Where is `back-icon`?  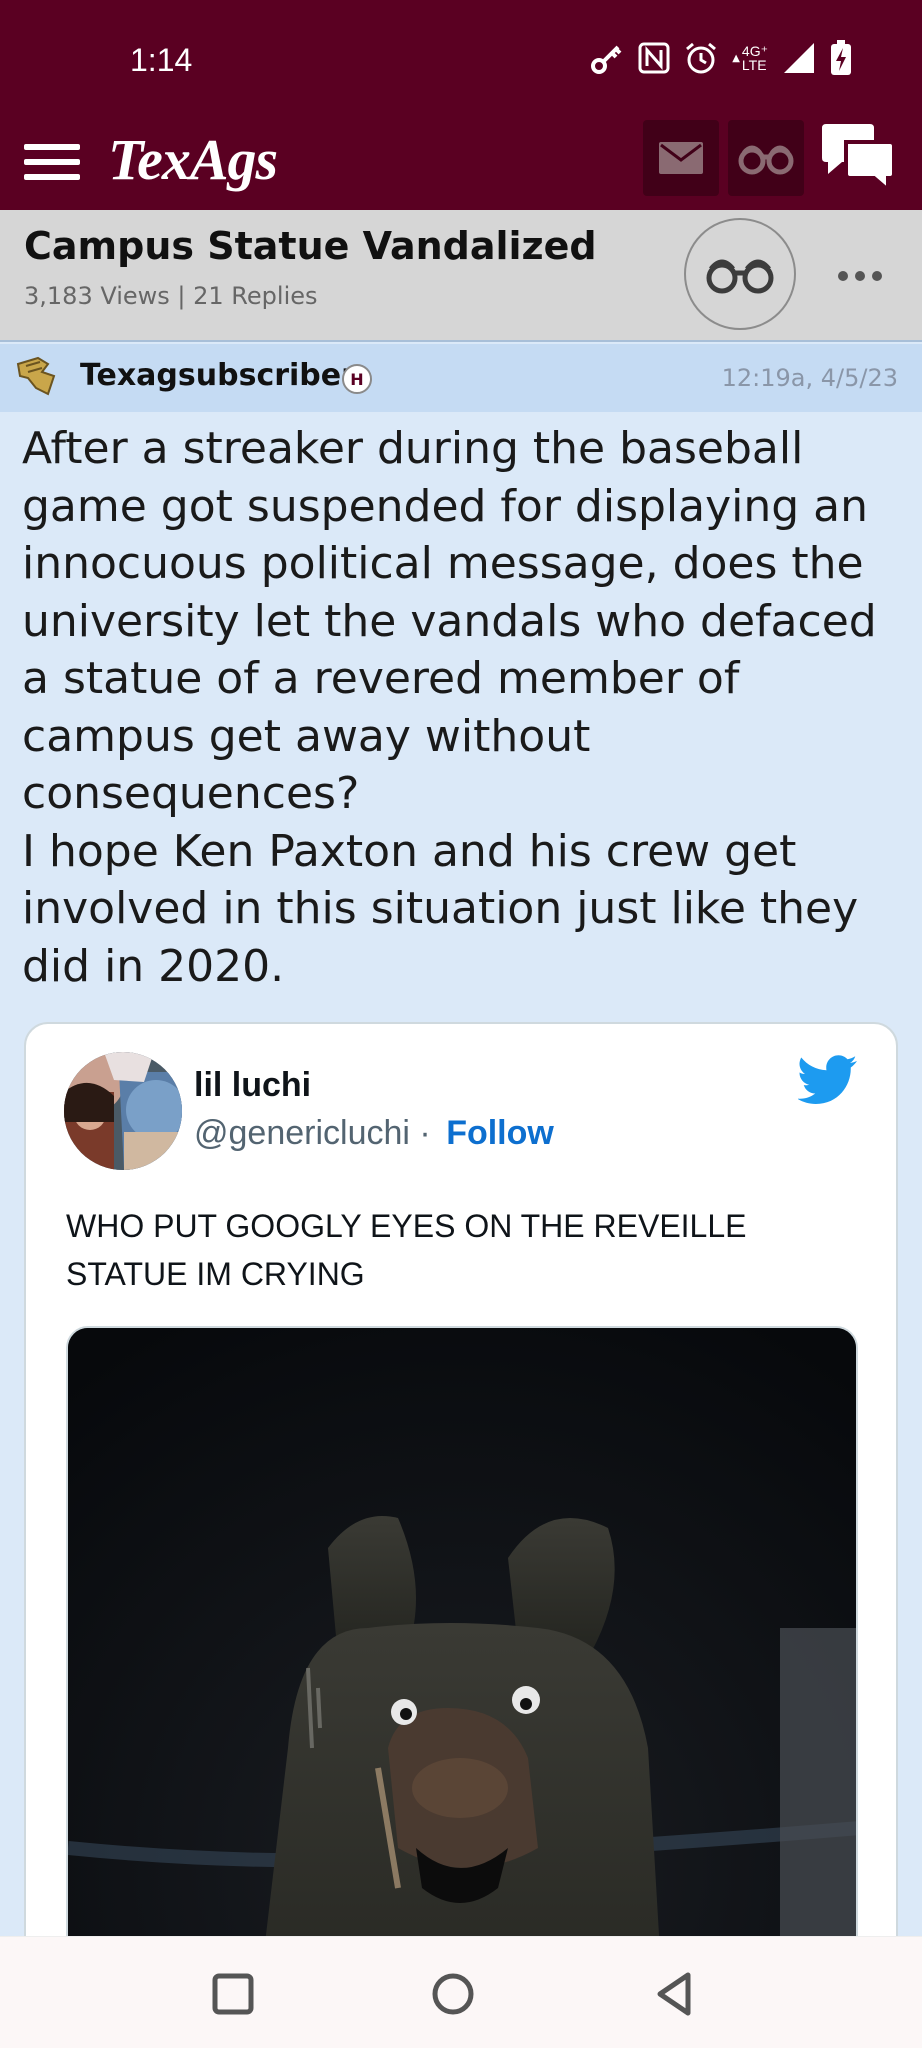 back-icon is located at coordinates (675, 1994).